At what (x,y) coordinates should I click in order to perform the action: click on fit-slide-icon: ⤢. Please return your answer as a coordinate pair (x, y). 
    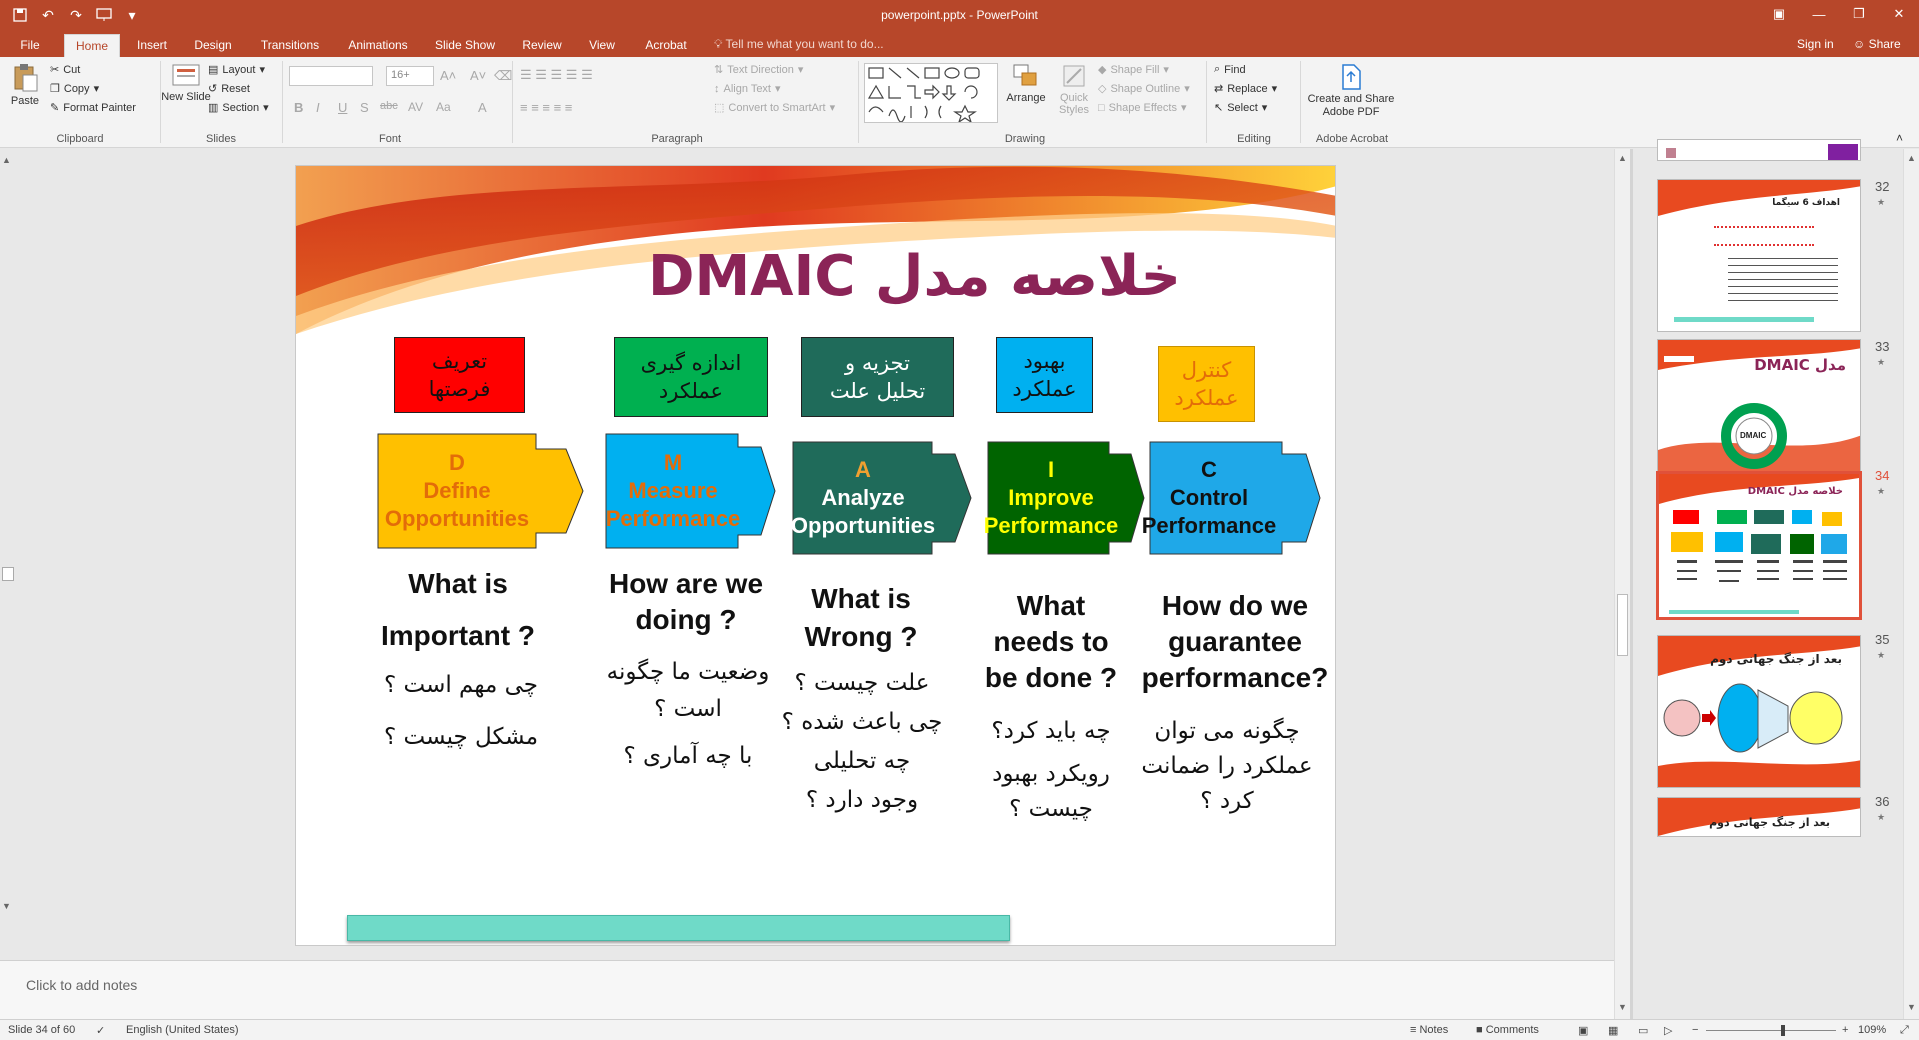
    Looking at the image, I should click on (1904, 1030).